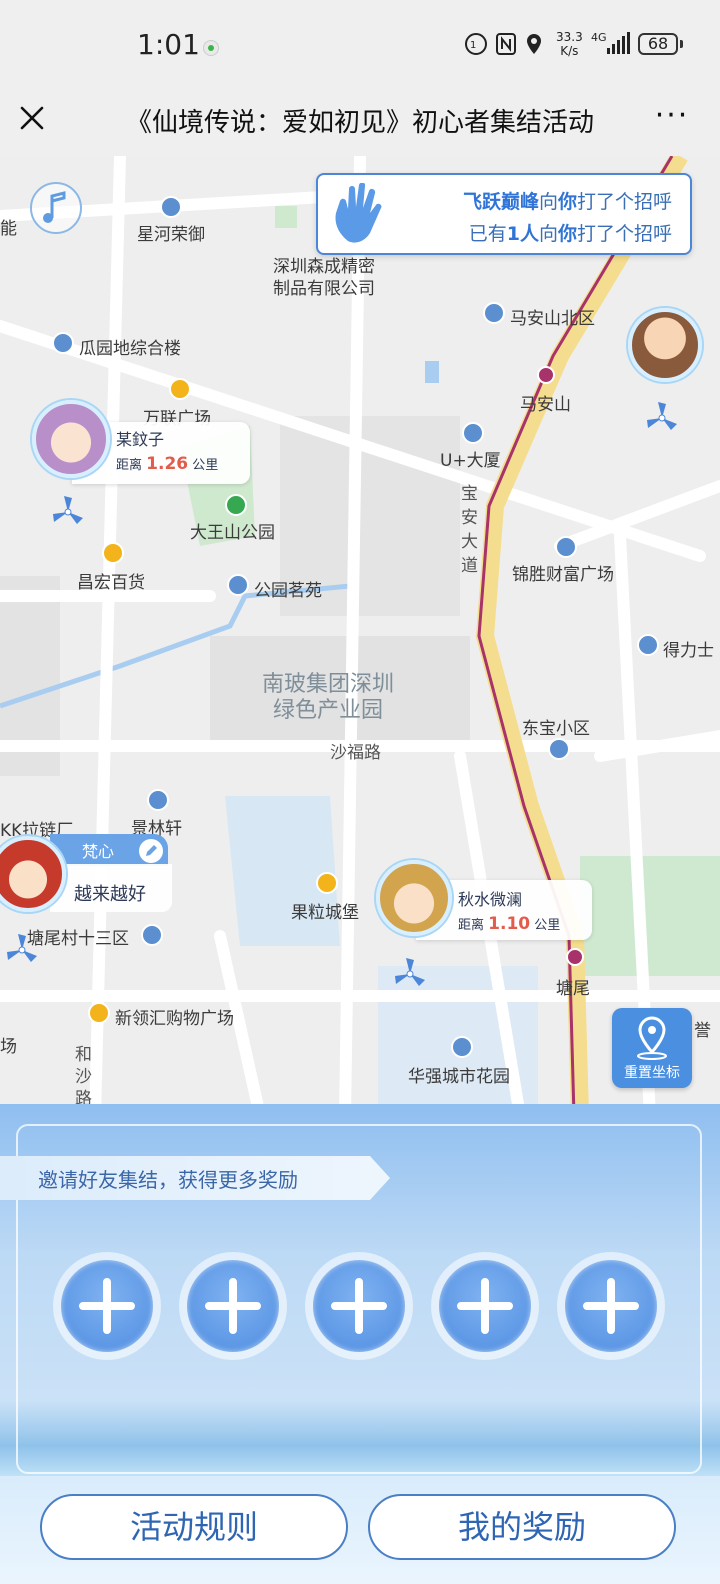 The height and width of the screenshot is (1584, 720). Describe the element at coordinates (111, 583) in the screenshot. I see `map-label: 昌宏百货` at that location.